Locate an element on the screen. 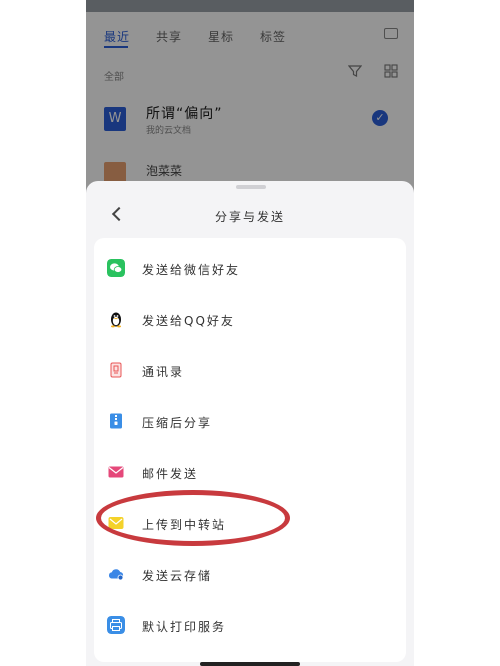  qq-penguin-icon is located at coordinates (116, 320).